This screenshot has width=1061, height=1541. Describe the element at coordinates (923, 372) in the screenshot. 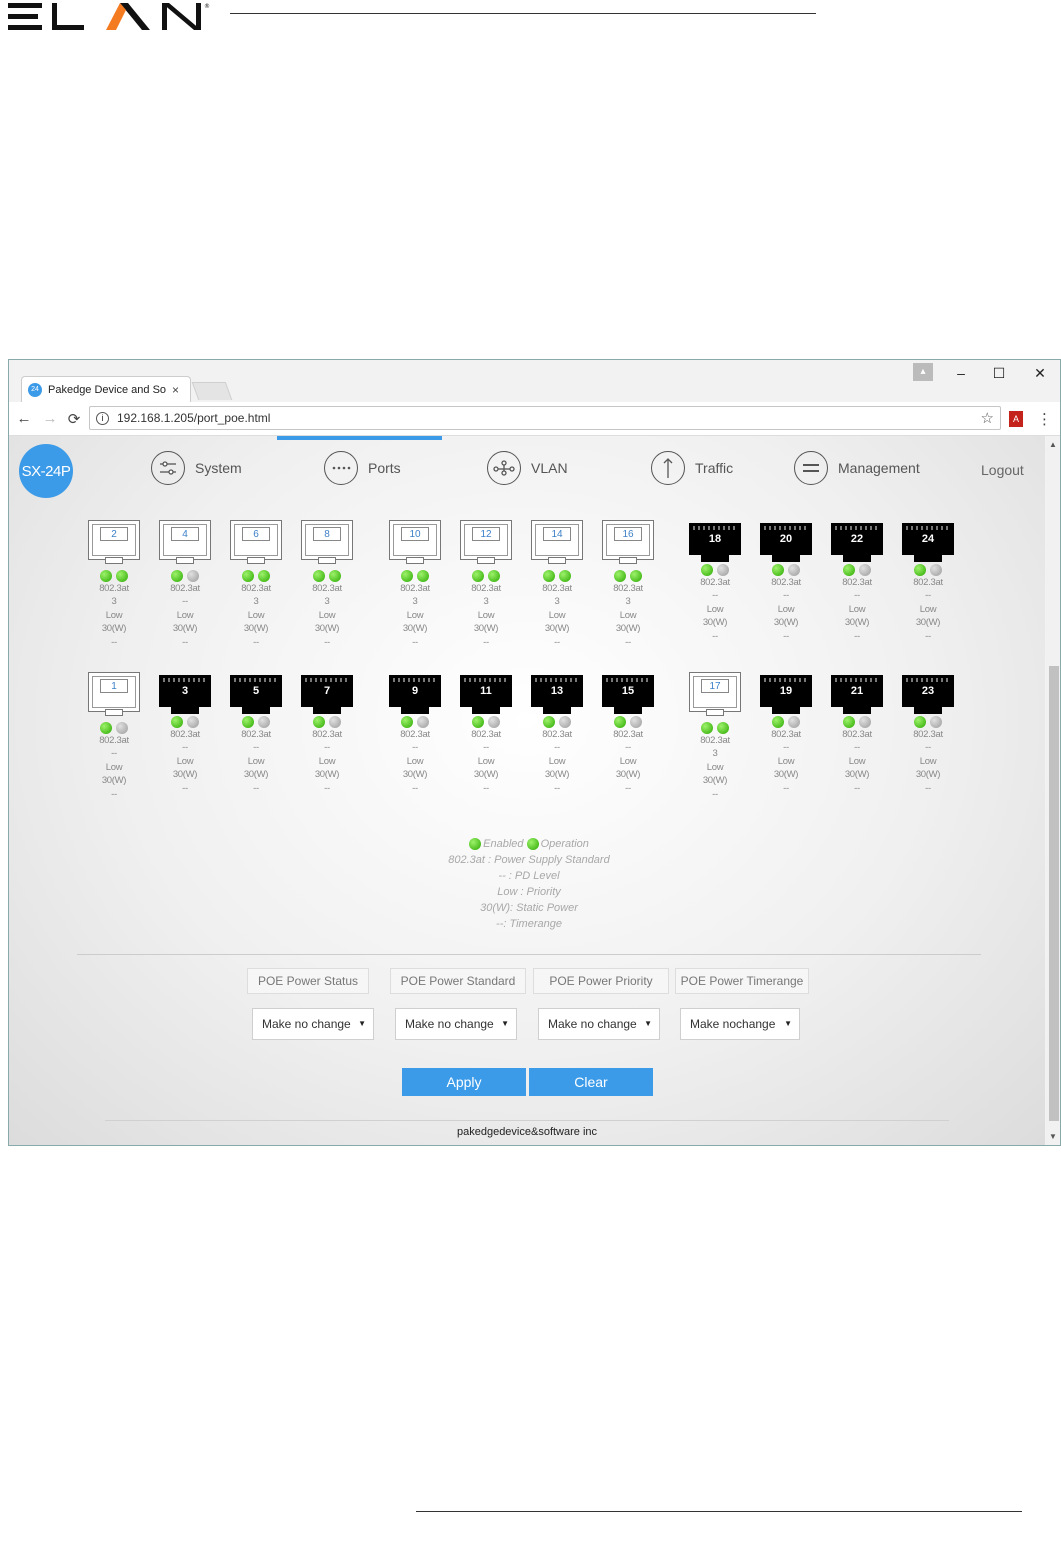

I see `user-profile-icon: ▴` at that location.